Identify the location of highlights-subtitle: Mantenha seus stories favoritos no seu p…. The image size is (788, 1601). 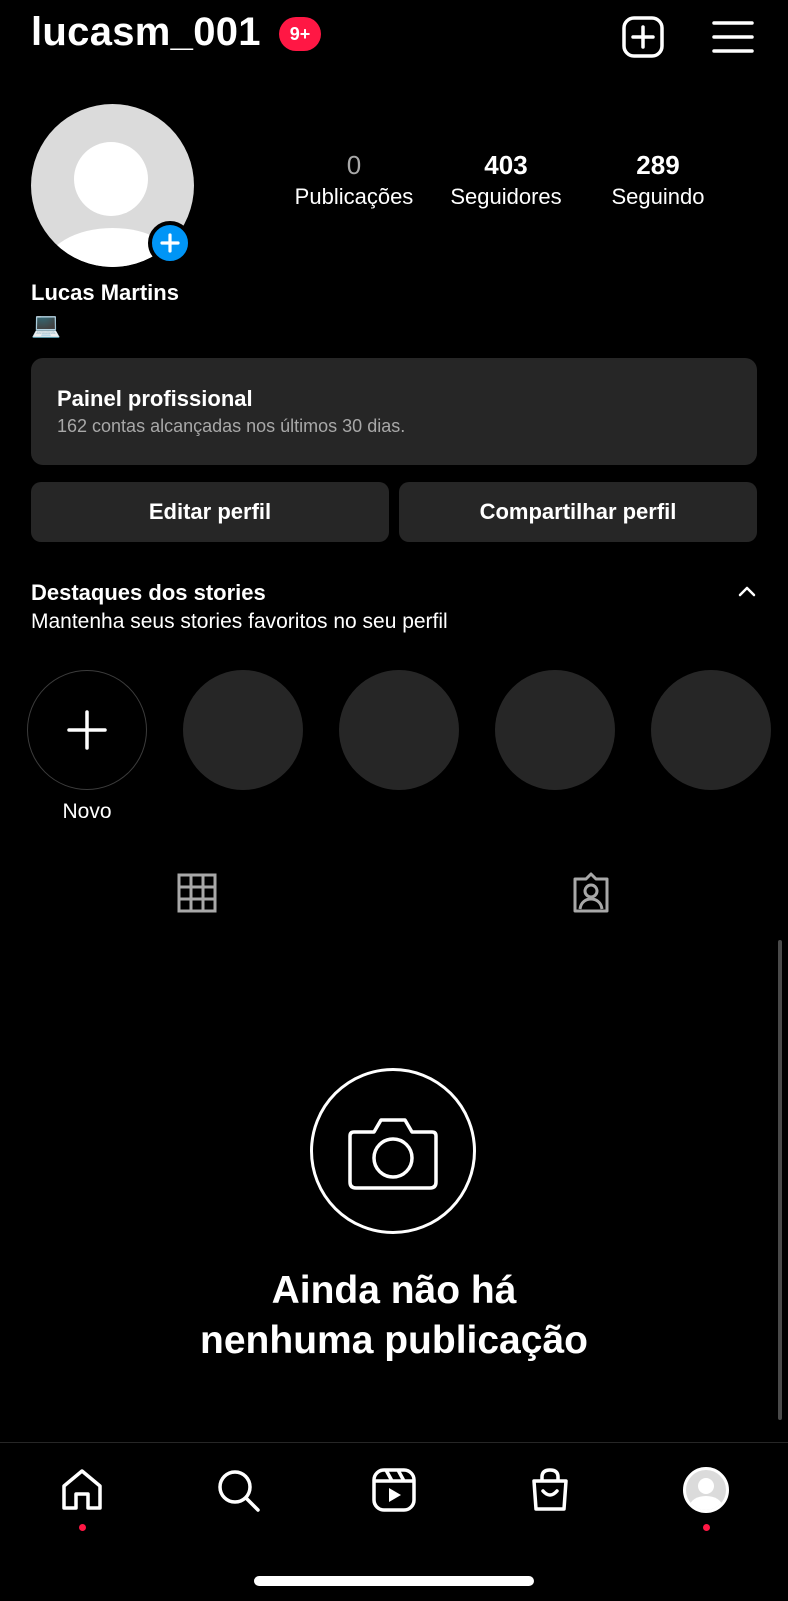
(239, 621).